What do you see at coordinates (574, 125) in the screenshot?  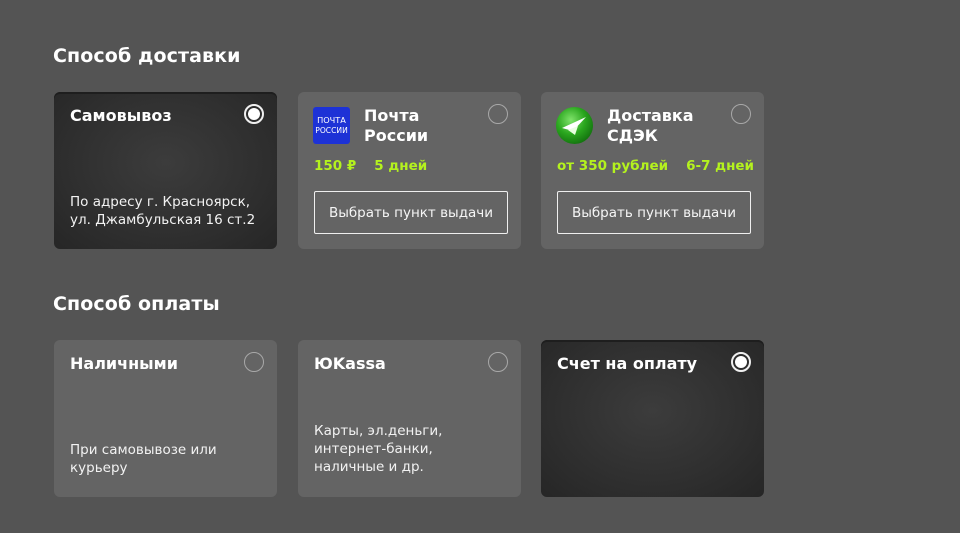 I see `cdek-logo` at bounding box center [574, 125].